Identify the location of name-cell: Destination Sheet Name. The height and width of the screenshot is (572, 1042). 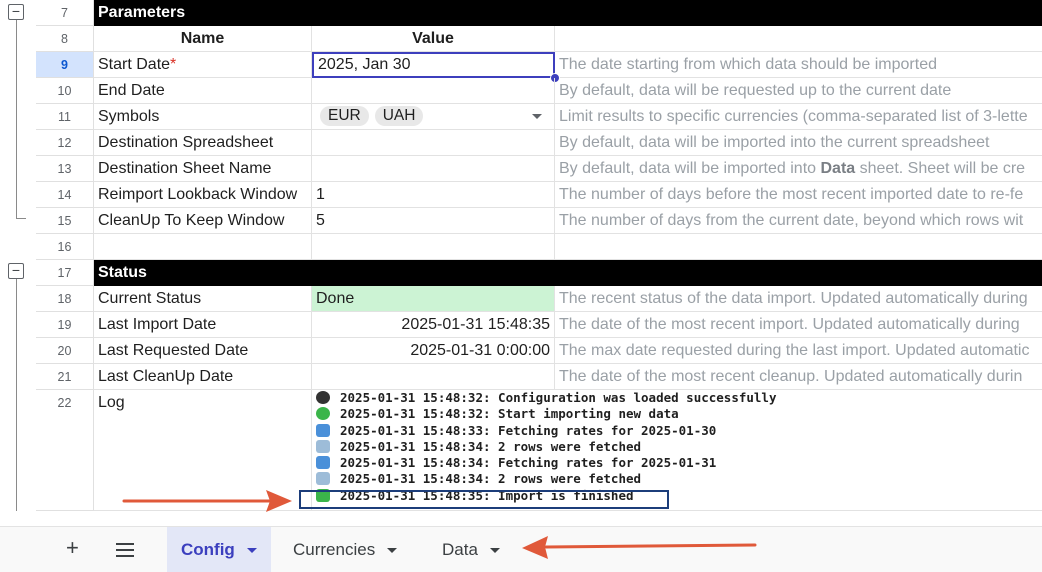
(203, 169).